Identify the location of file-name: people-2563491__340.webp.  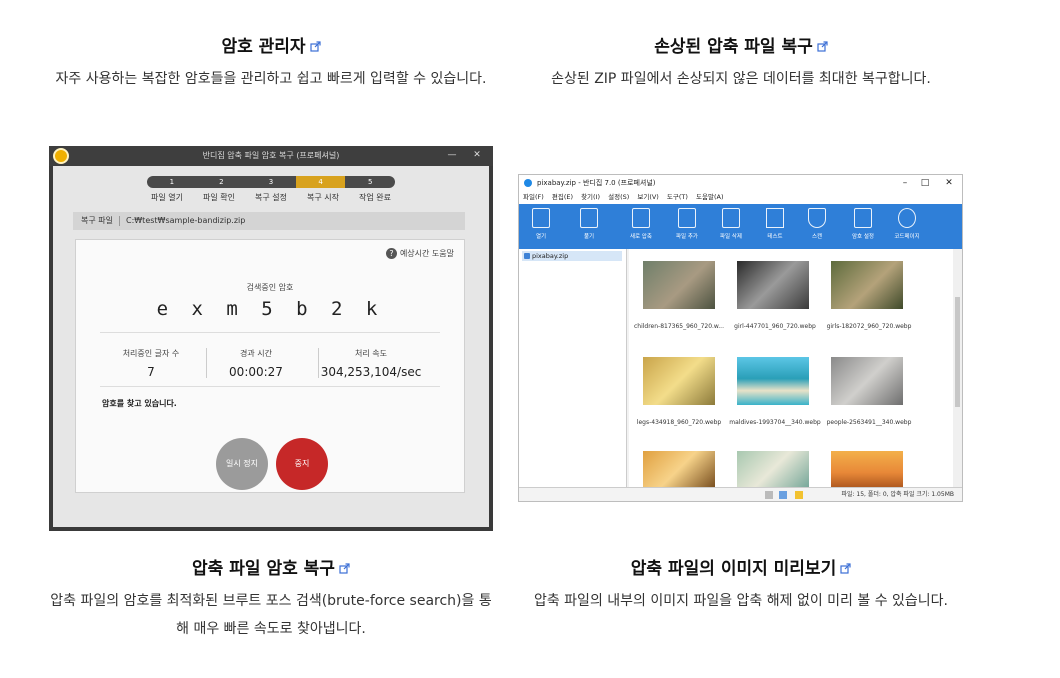
(869, 422).